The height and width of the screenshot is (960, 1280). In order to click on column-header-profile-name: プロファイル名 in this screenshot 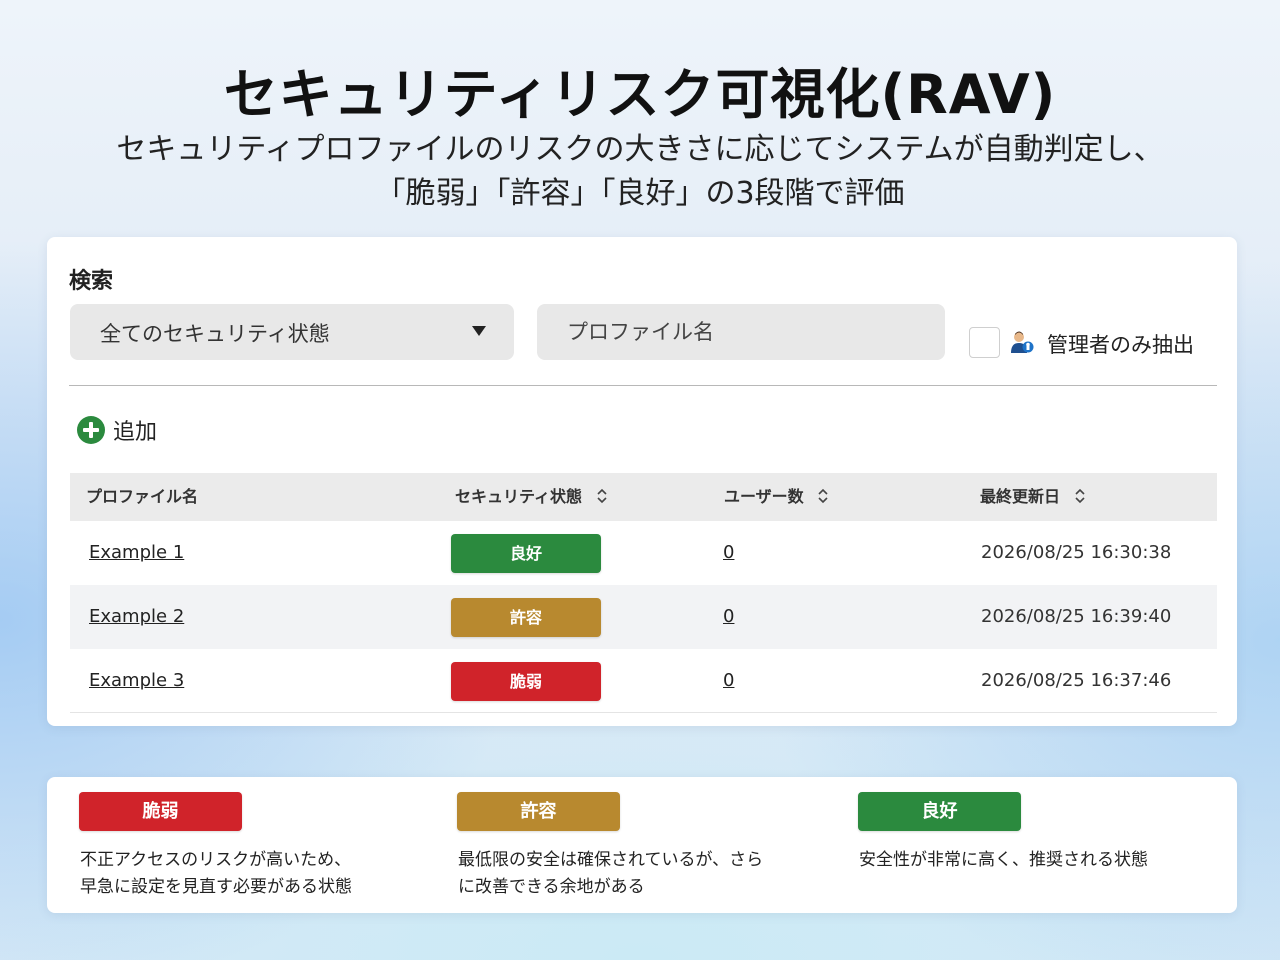, I will do `click(142, 497)`.